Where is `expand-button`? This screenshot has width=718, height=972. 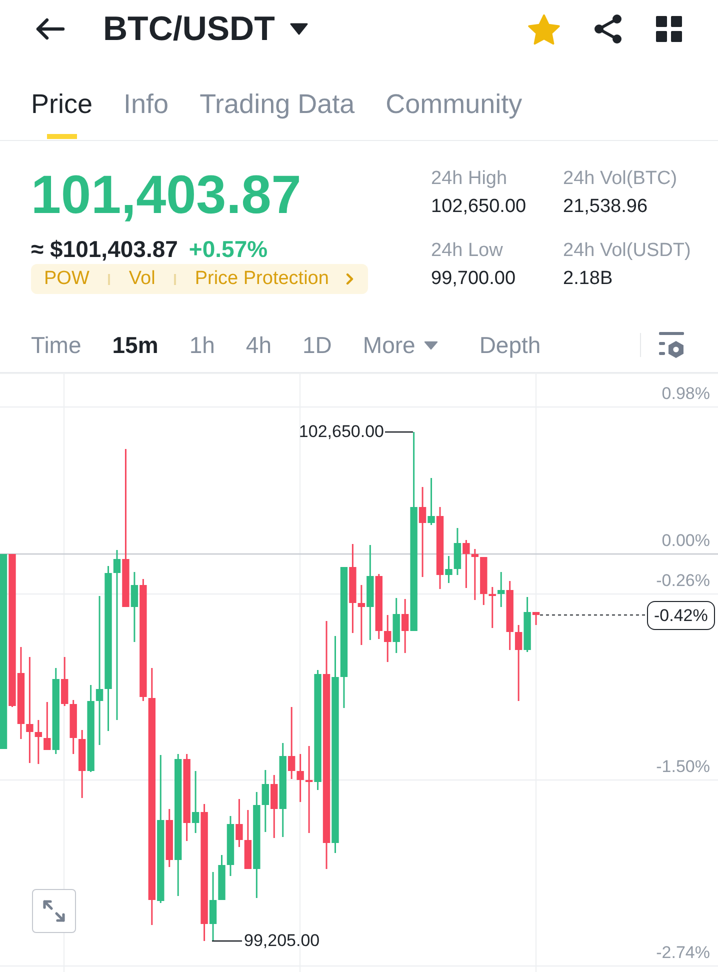
expand-button is located at coordinates (54, 911).